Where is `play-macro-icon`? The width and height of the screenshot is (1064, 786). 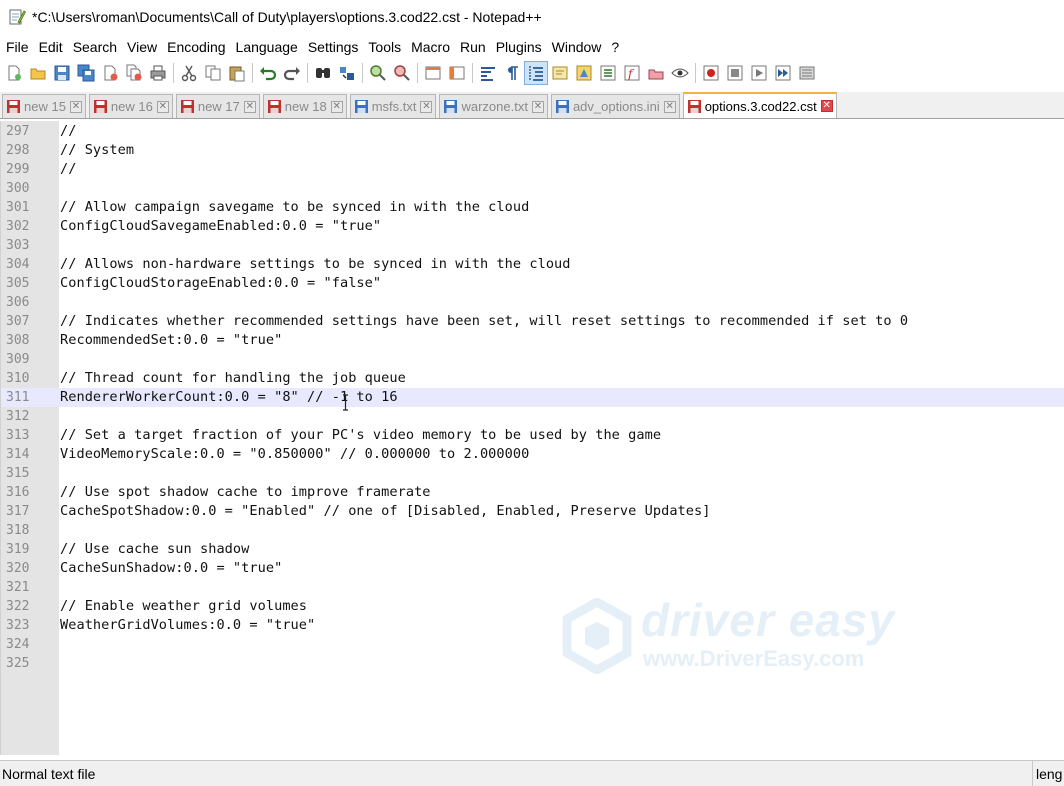
play-macro-icon is located at coordinates (759, 73).